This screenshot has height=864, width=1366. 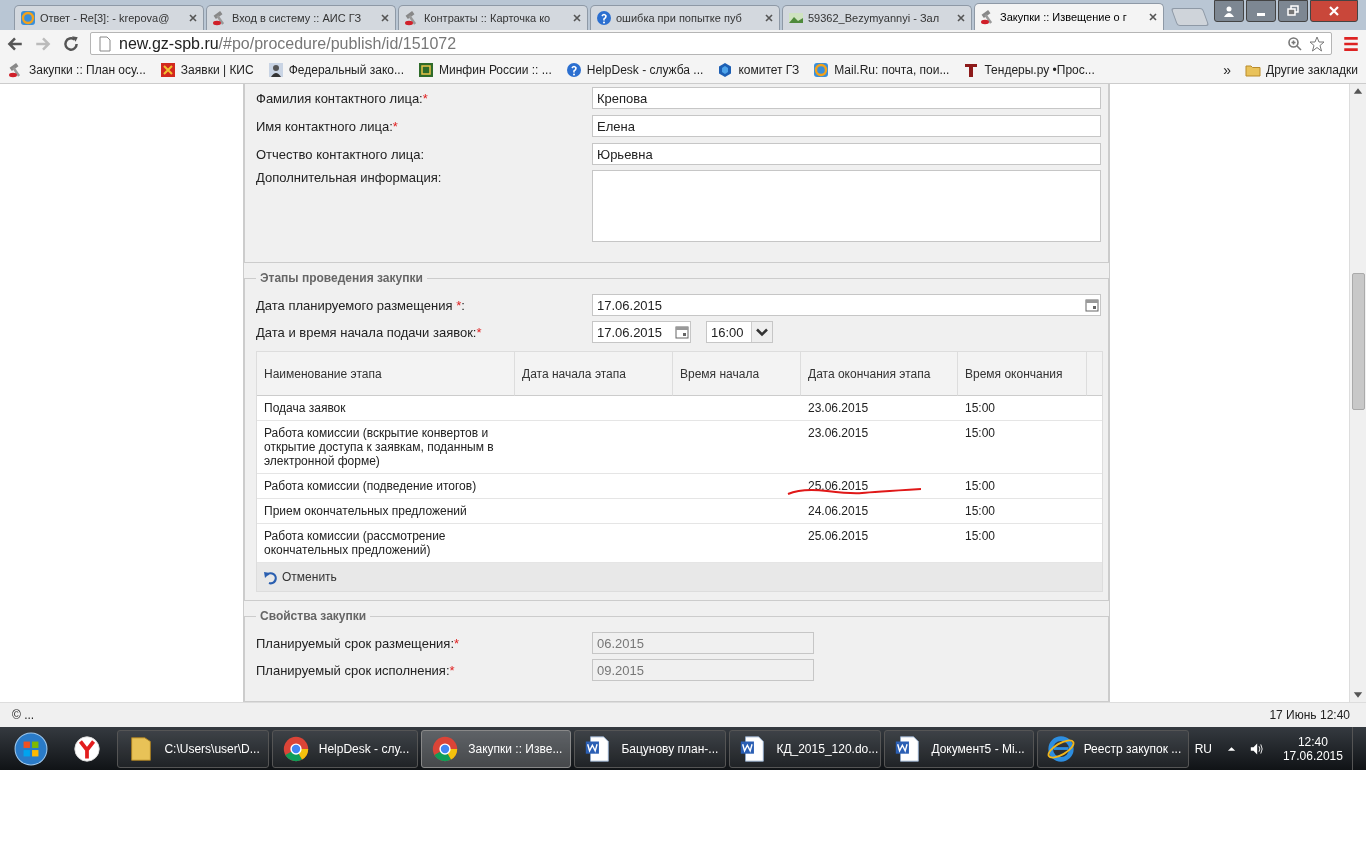 I want to click on section-title: Свойства закупки, so click(x=313, y=616).